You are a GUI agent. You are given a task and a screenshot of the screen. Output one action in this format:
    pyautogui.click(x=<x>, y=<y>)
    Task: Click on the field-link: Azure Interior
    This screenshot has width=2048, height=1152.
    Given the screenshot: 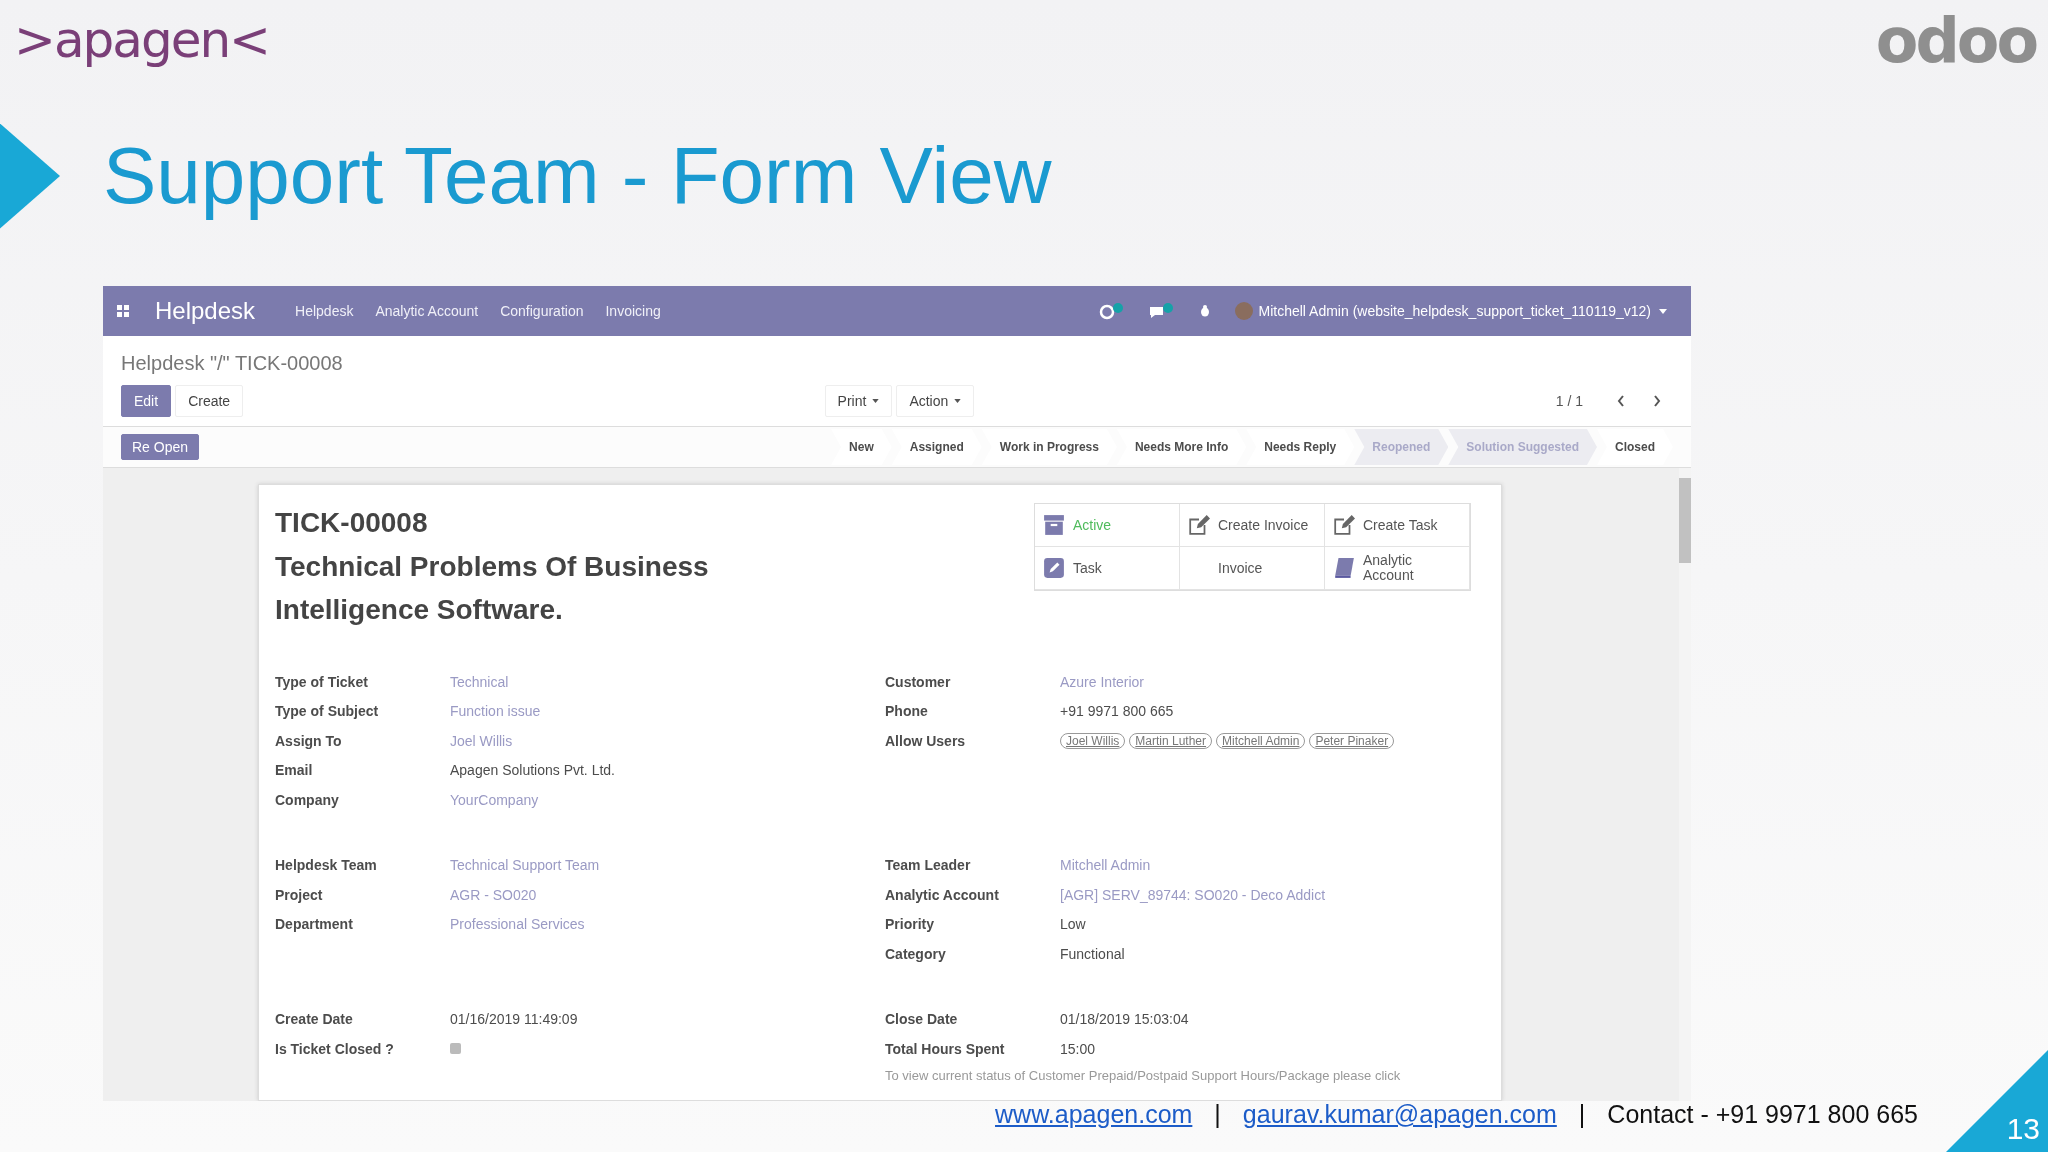 What is the action you would take?
    pyautogui.click(x=1102, y=681)
    